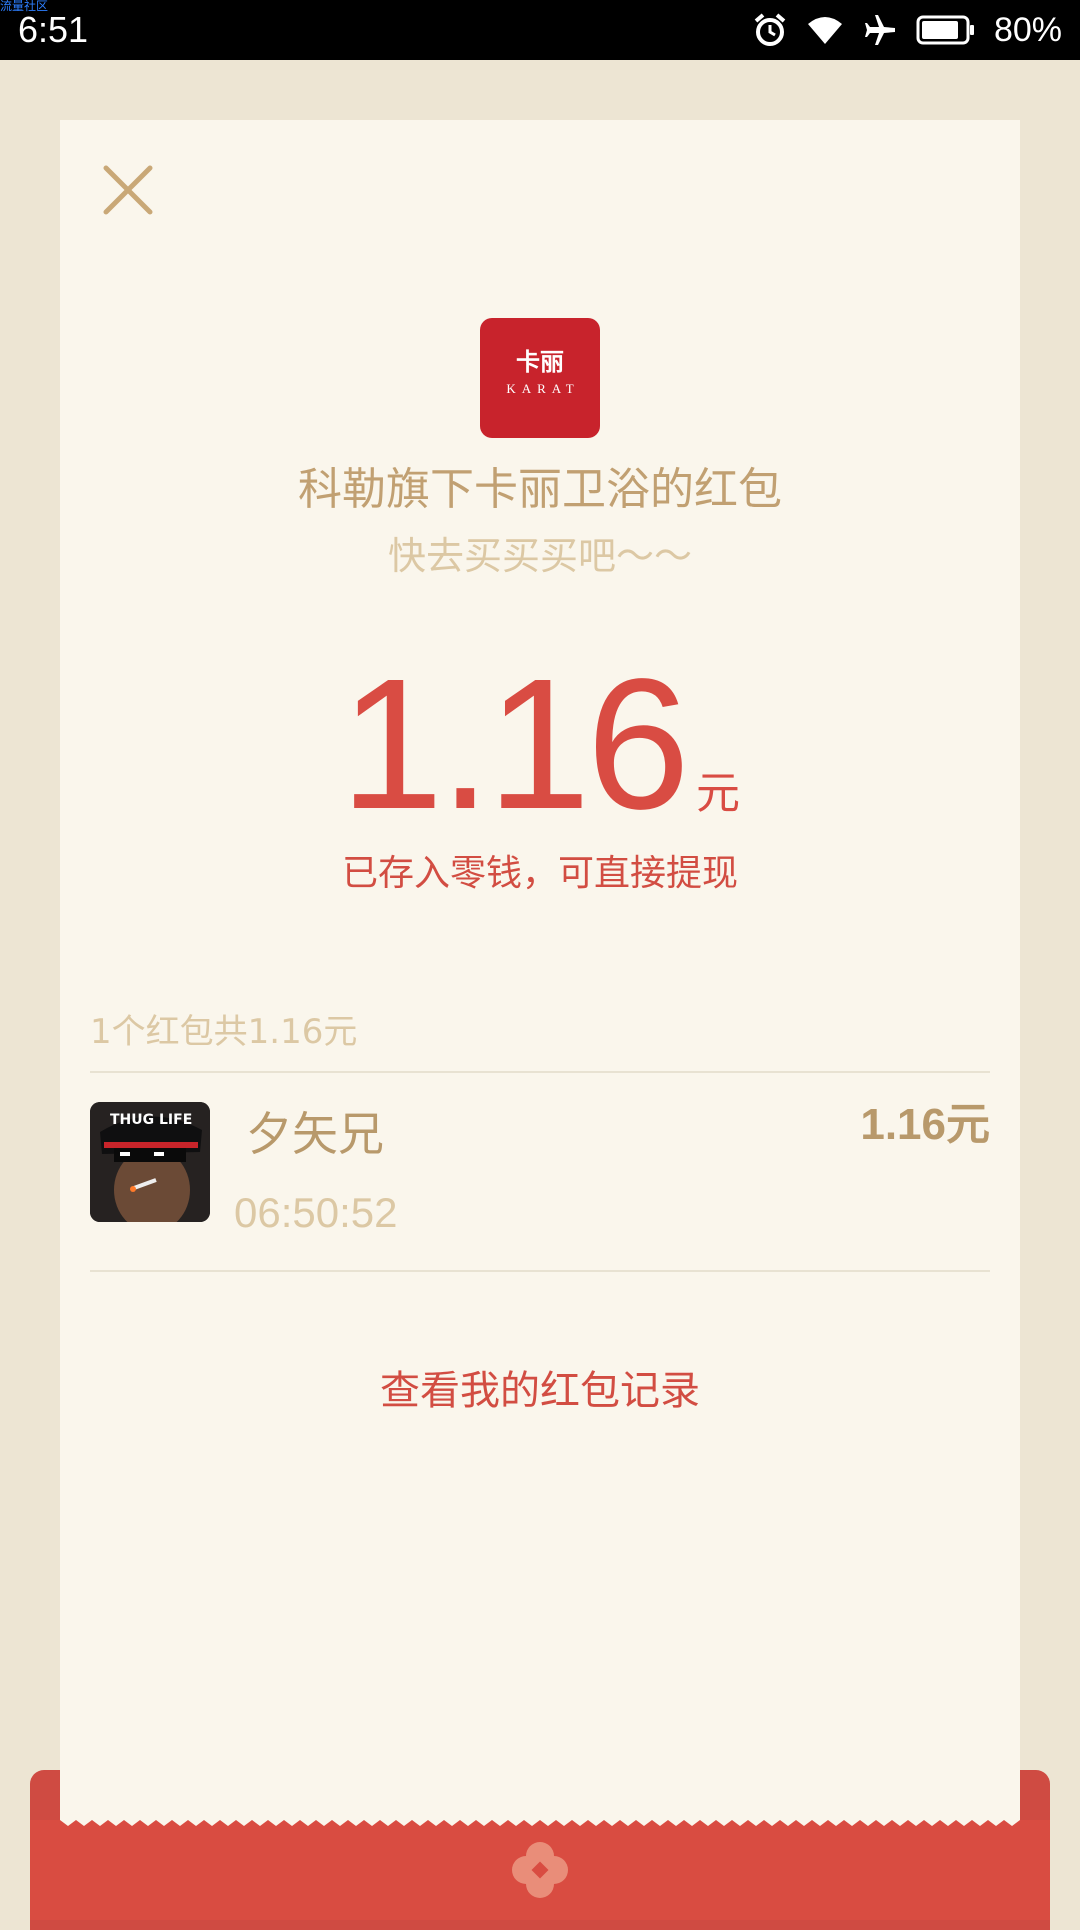 This screenshot has height=1930, width=1080. I want to click on status-icons: 80%, so click(907, 30).